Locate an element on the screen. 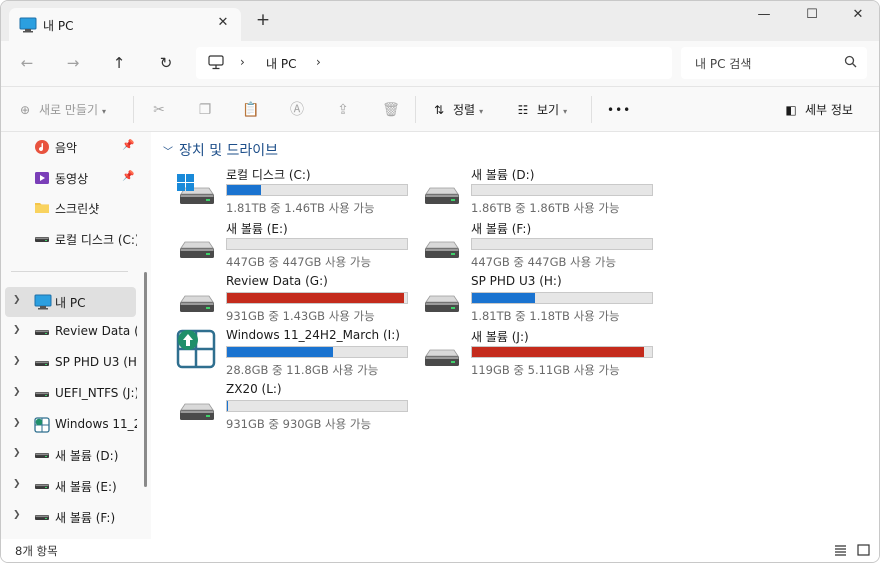  back-arrow-icon: ← is located at coordinates (27, 63).